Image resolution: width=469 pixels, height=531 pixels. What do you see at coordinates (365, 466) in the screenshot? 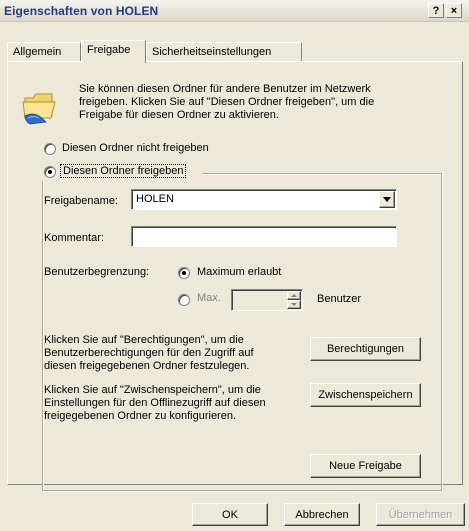
I see `new-share-button: Neue Freigabe` at bounding box center [365, 466].